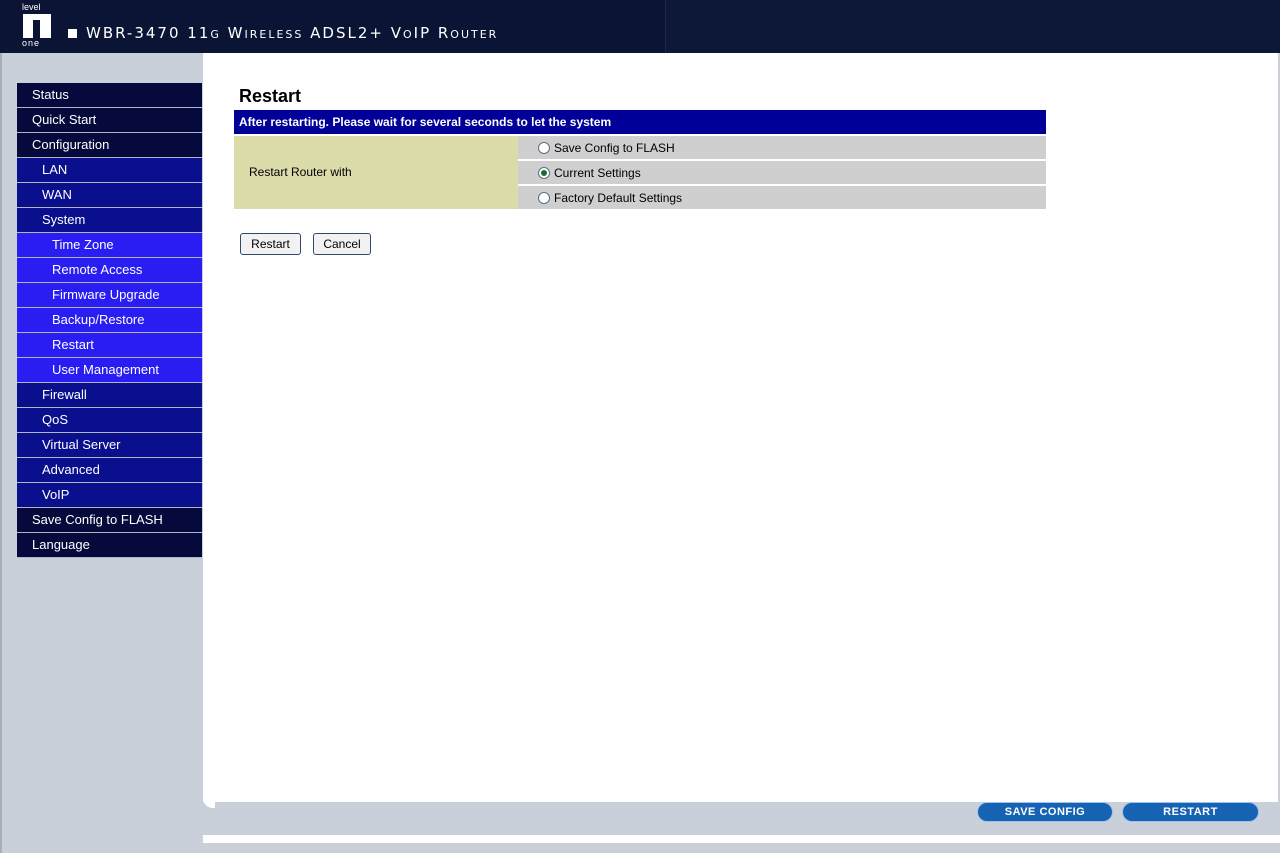 Image resolution: width=1280 pixels, height=853 pixels. I want to click on sidebar-item-backup-restore: Backup/Restore, so click(109, 320).